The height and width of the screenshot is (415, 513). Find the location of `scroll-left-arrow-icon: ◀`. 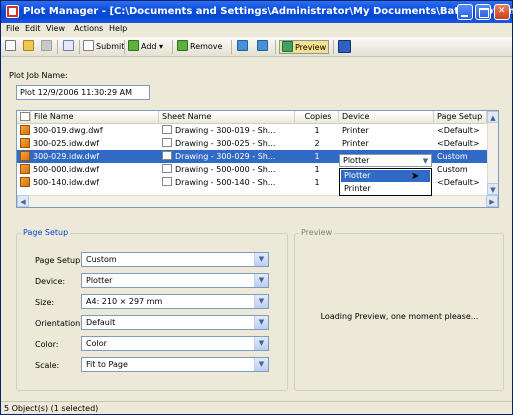

scroll-left-arrow-icon: ◀ is located at coordinates (23, 201).